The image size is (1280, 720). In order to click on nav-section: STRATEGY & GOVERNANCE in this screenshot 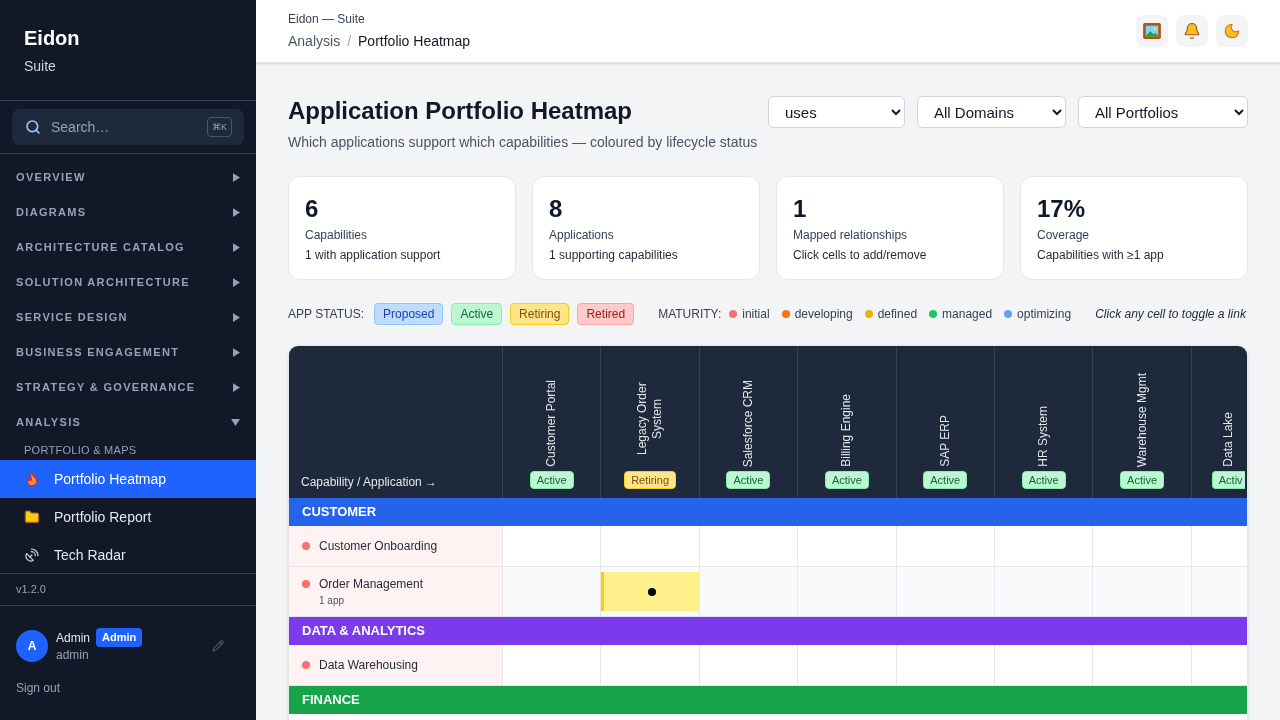, I will do `click(128, 387)`.